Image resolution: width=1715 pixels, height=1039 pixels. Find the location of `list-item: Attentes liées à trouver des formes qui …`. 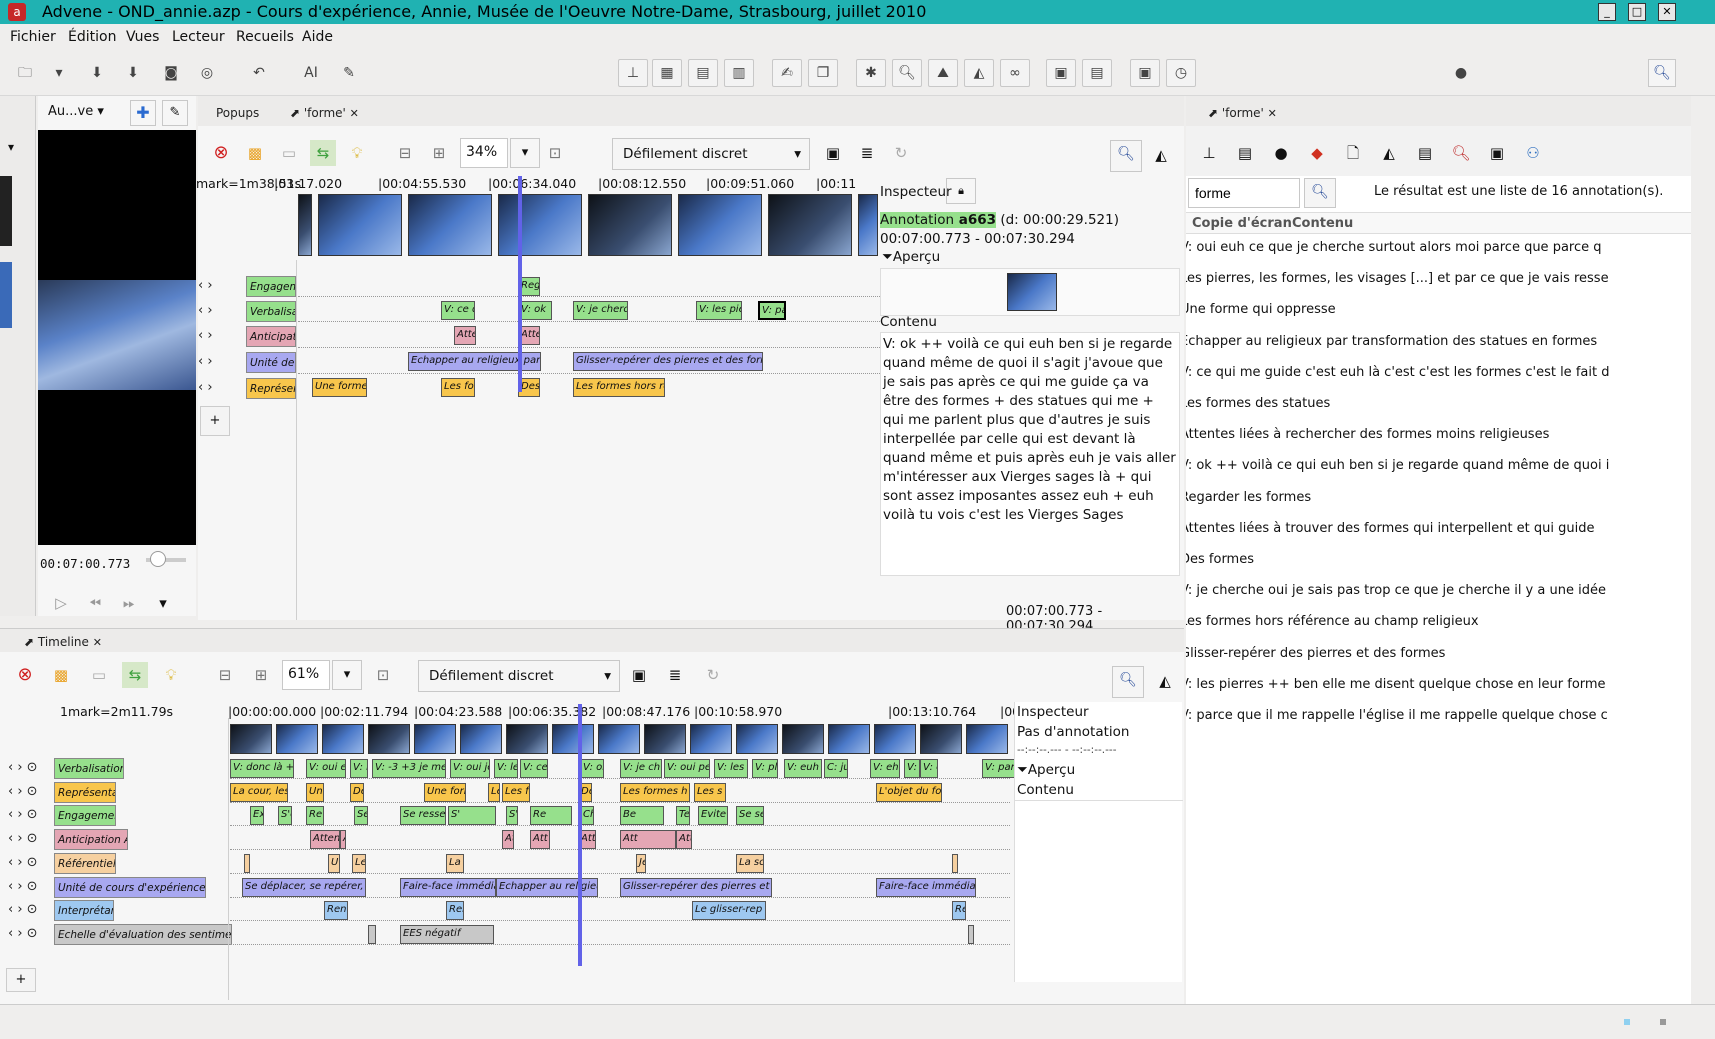

list-item: Attentes liées à trouver des formes qui … is located at coordinates (1390, 530).